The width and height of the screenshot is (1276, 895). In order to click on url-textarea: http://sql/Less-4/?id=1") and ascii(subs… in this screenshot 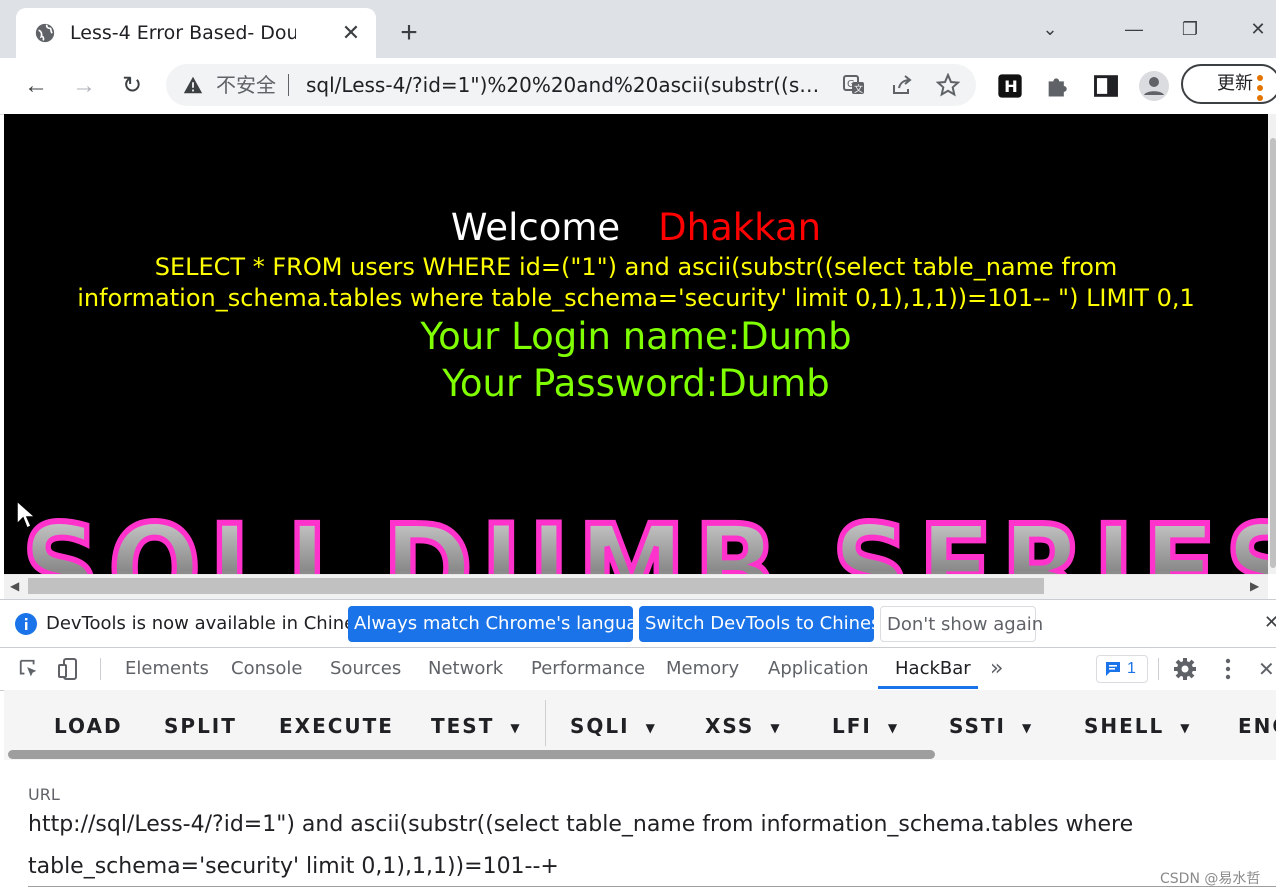, I will do `click(603, 846)`.